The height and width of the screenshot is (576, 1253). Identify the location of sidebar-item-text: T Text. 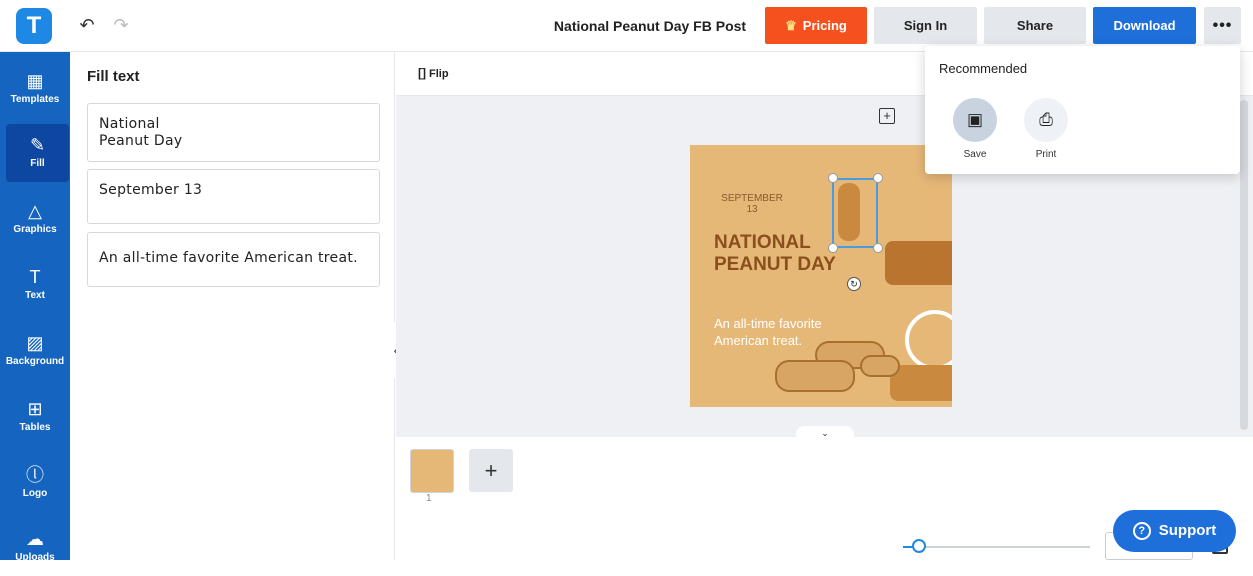
(35, 285).